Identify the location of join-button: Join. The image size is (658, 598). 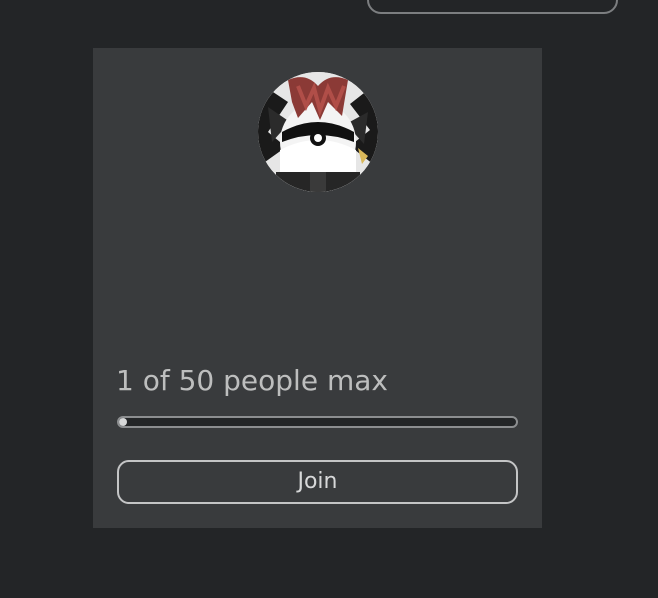
(317, 482).